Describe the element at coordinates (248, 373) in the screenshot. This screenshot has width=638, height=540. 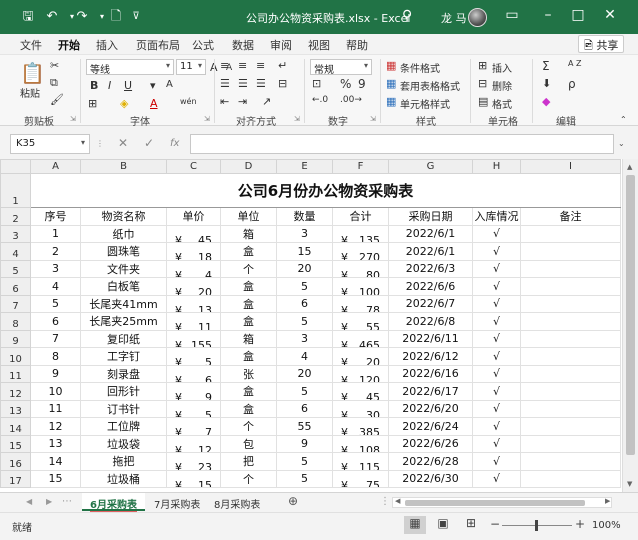
I see `cell-unit: 张` at that location.